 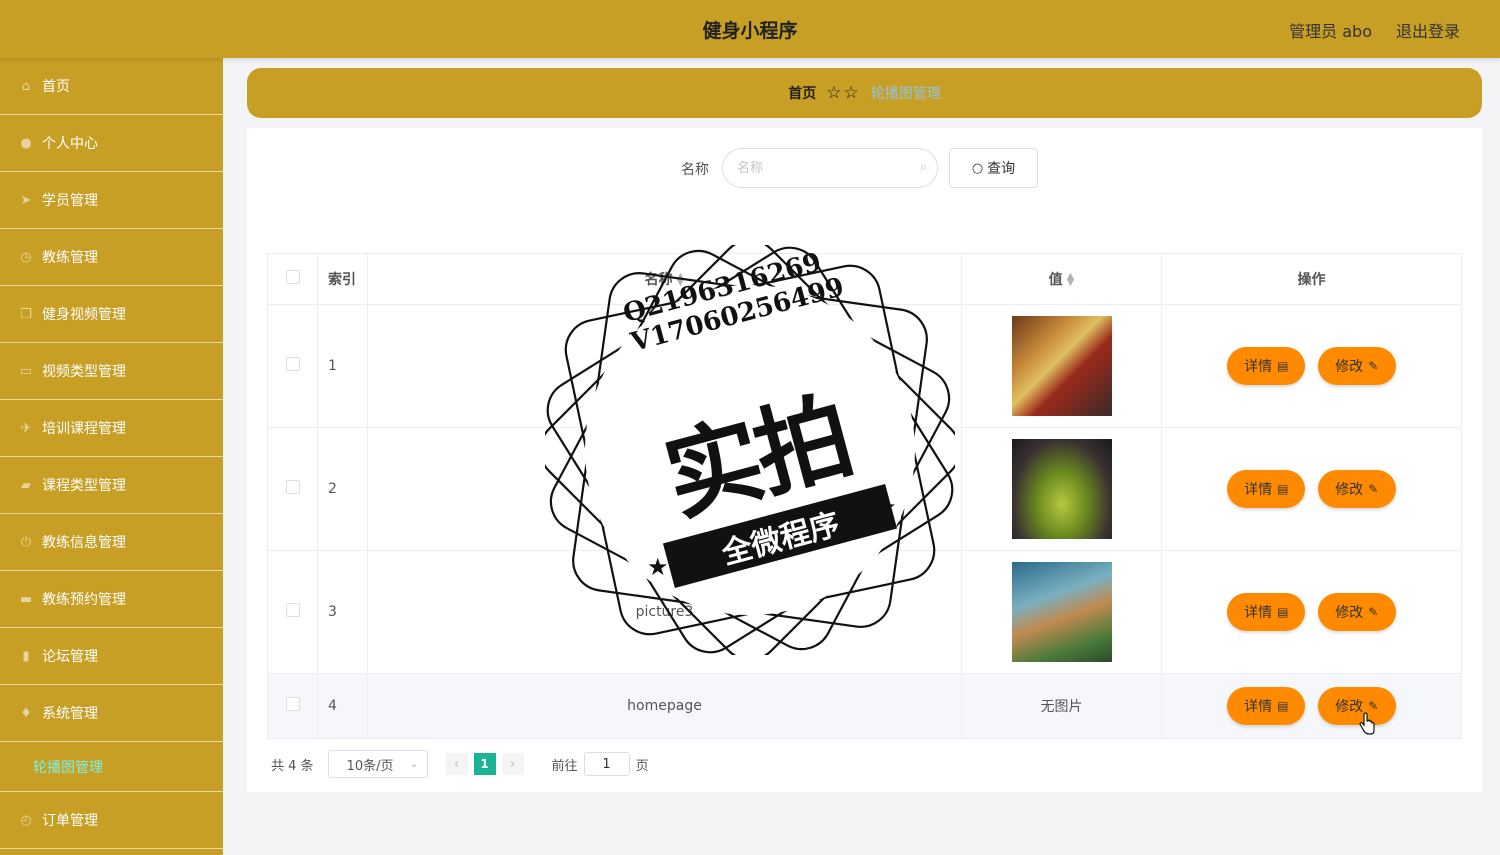 What do you see at coordinates (26, 257) in the screenshot?
I see `timer-icon: ◷` at bounding box center [26, 257].